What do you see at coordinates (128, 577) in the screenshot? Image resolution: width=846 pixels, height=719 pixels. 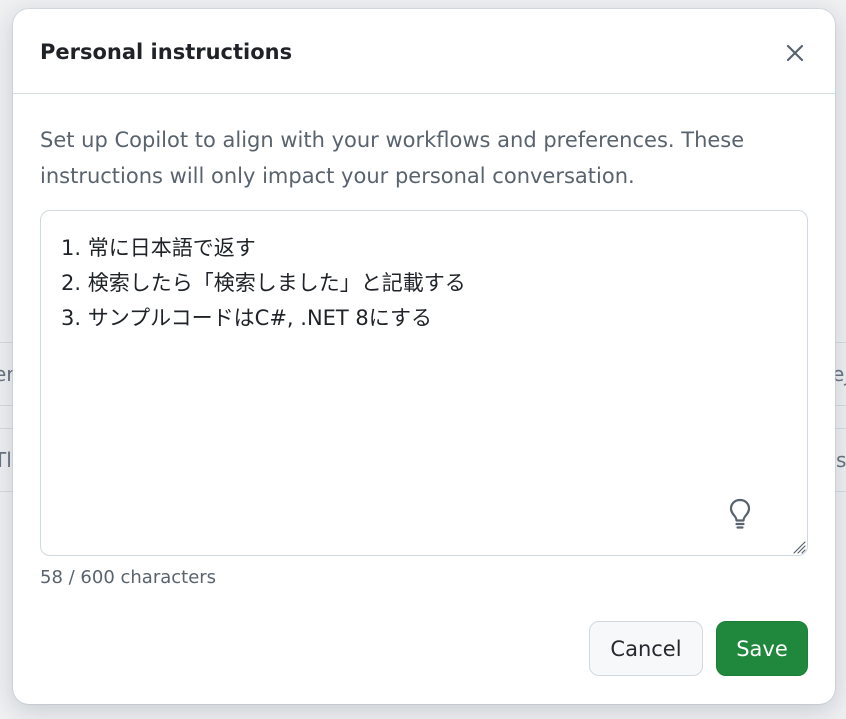 I see `character-counter: 58 / 600 characters` at bounding box center [128, 577].